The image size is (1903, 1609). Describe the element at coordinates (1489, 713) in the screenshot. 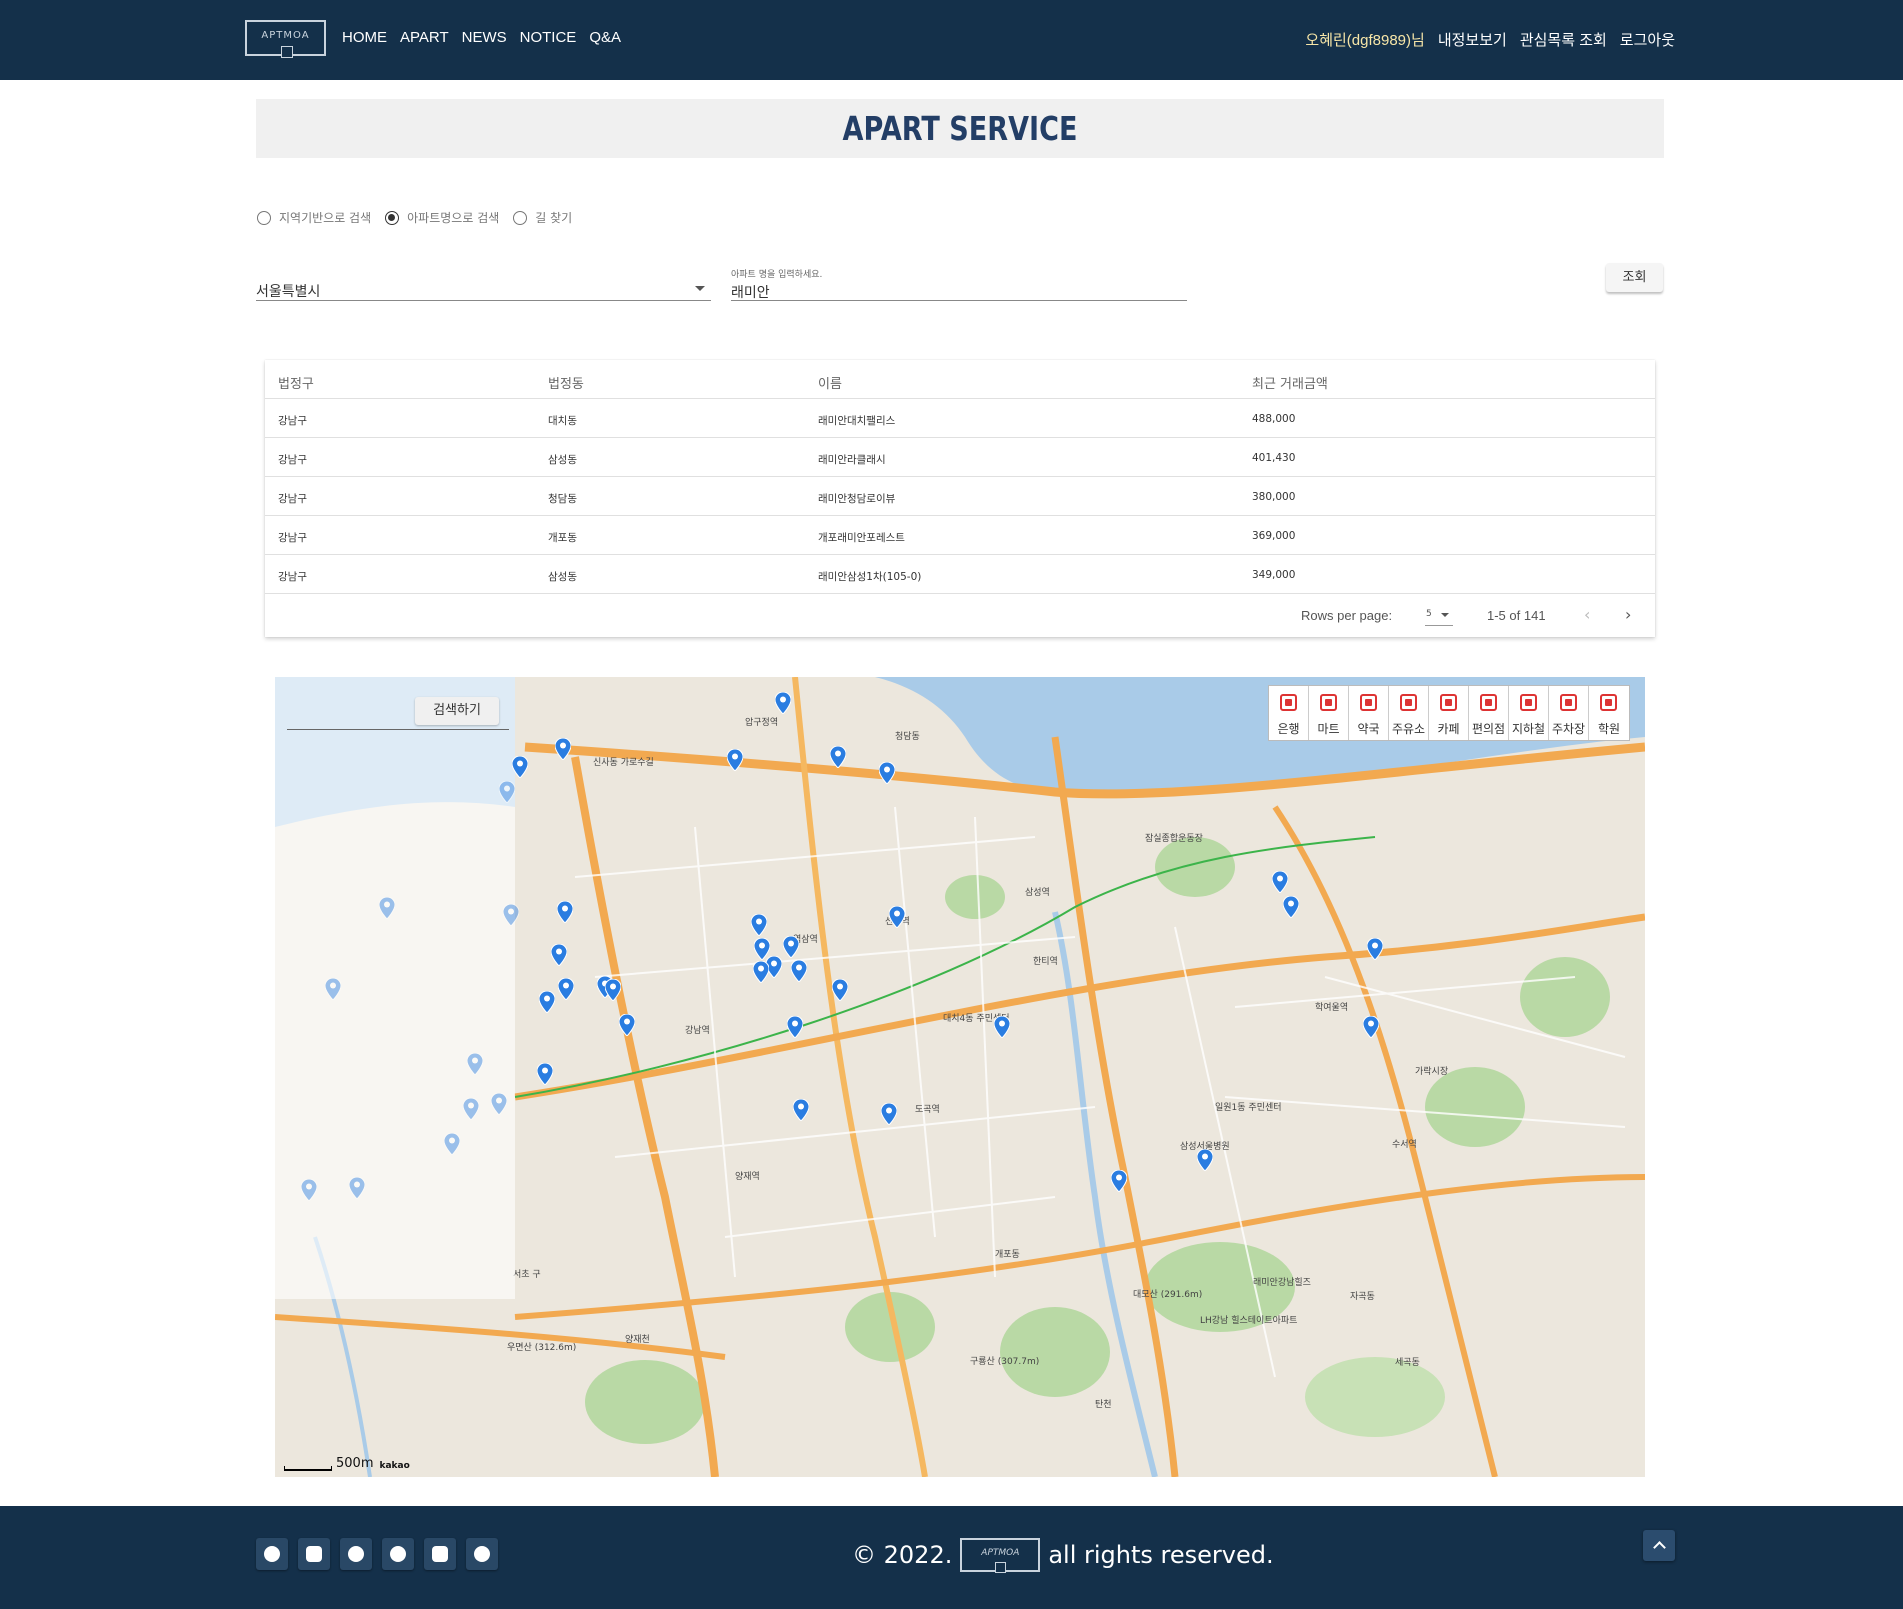

I see `category-convenience-store: 편의점` at that location.